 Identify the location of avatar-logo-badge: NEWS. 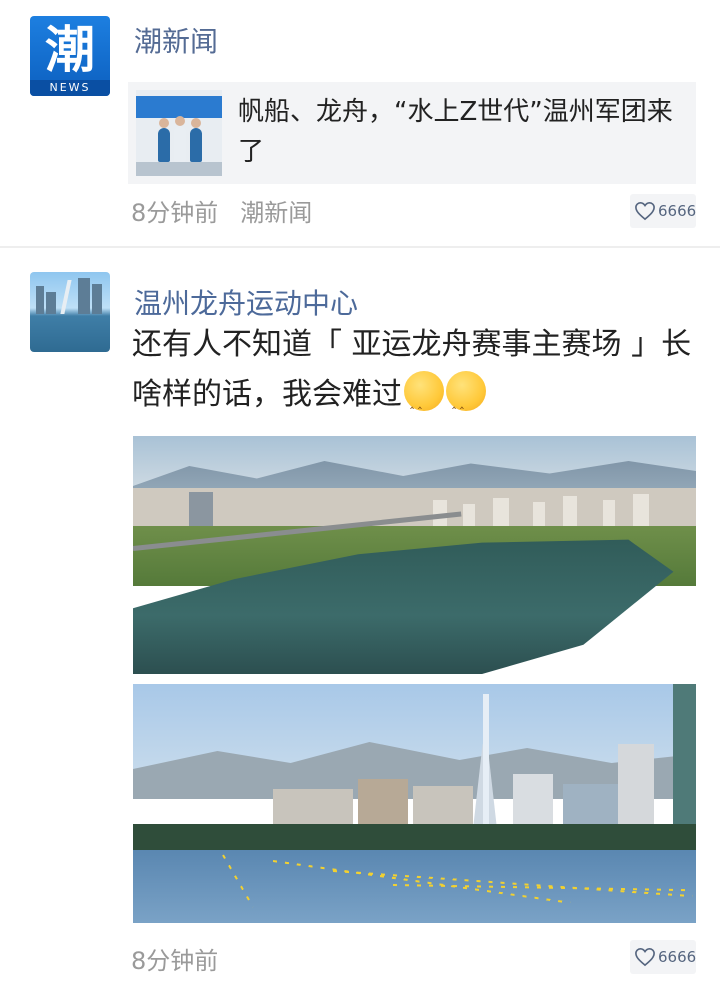
(70, 88).